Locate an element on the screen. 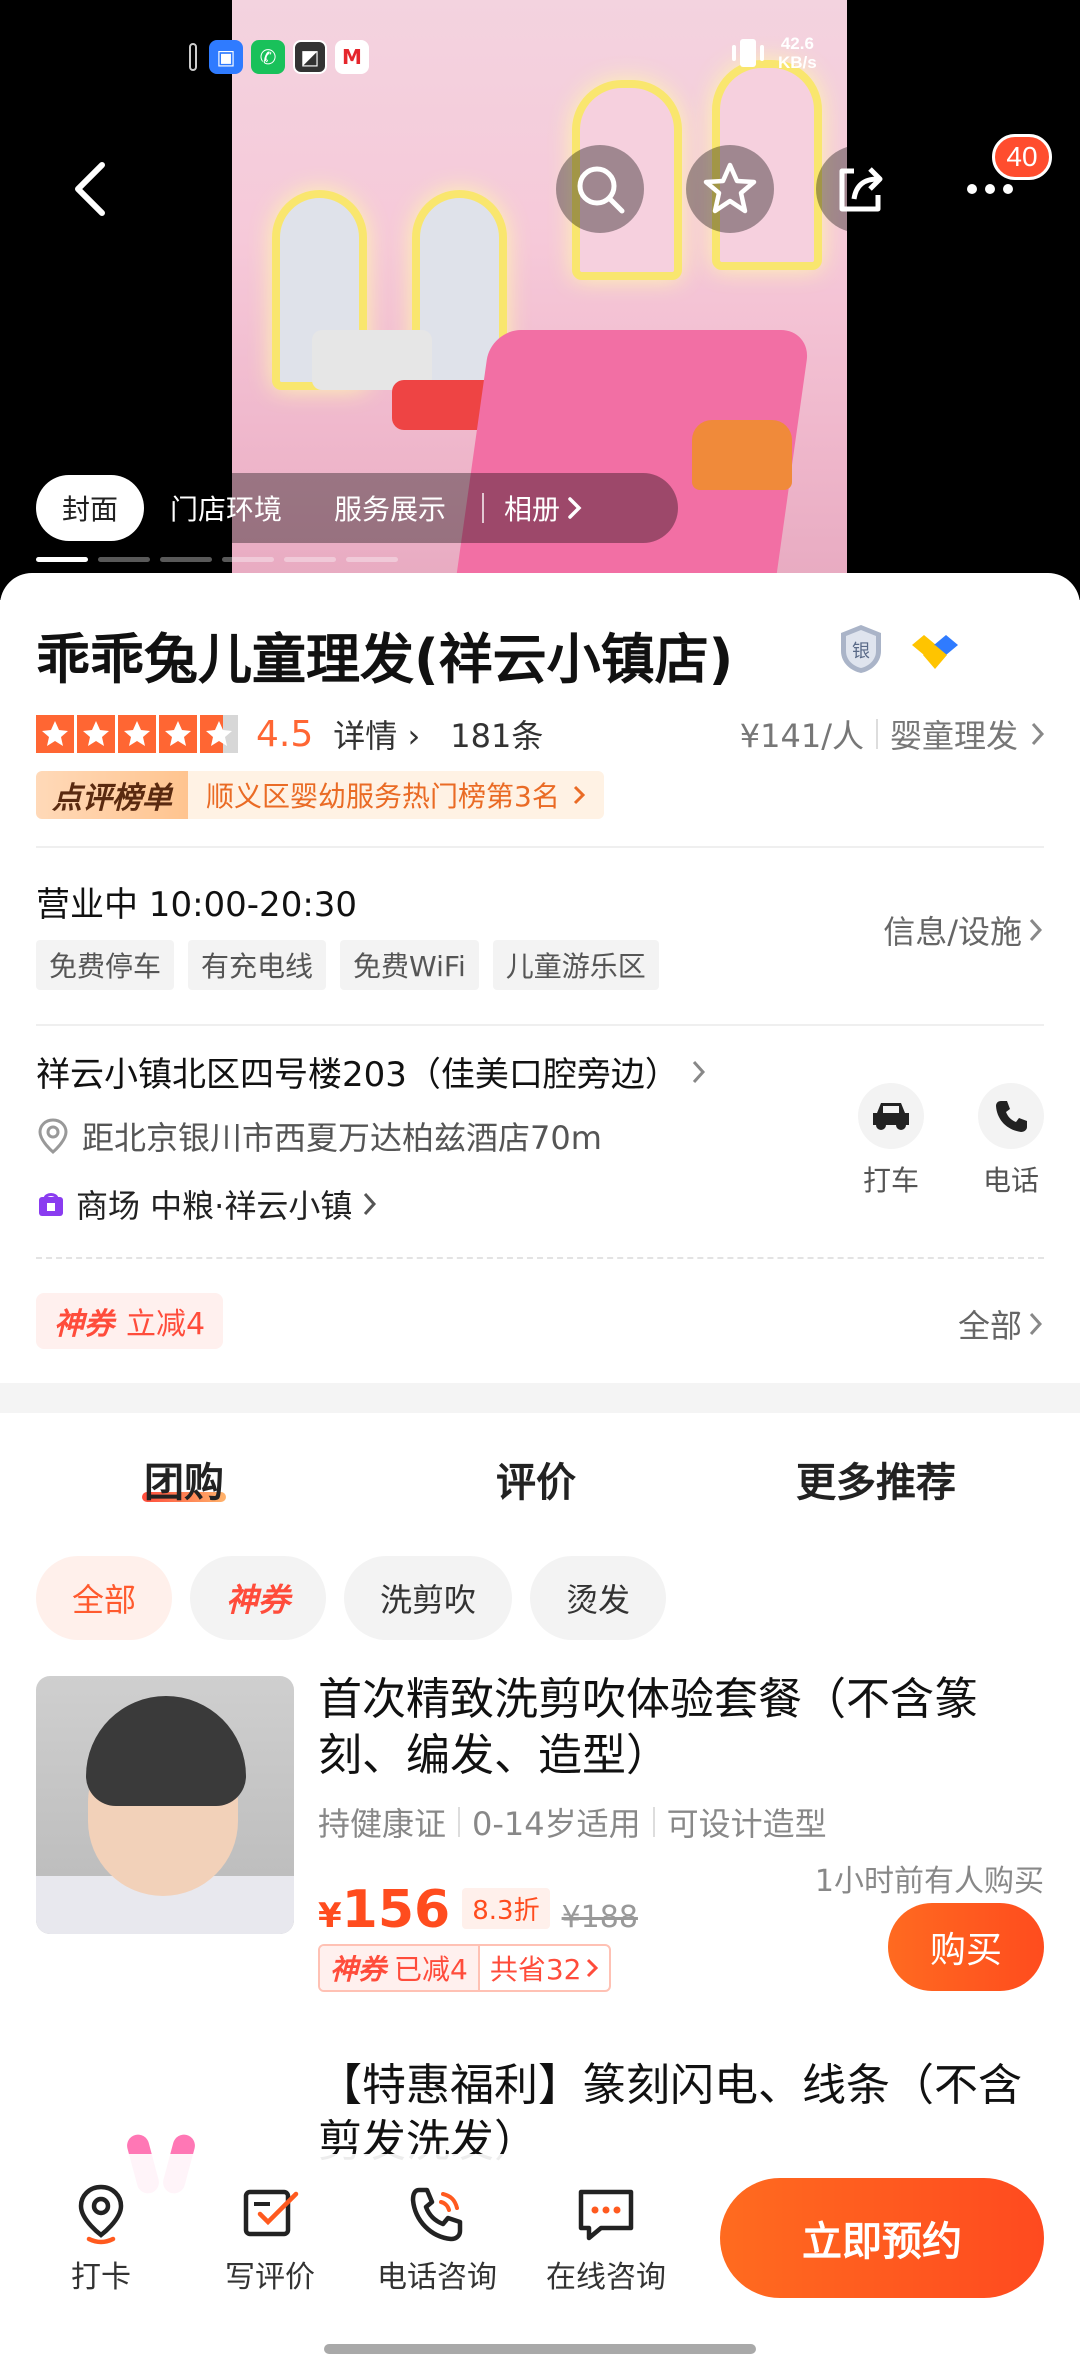 This screenshot has height=2376, width=1080. tab-service-showcase: 服务展示 is located at coordinates (390, 508).